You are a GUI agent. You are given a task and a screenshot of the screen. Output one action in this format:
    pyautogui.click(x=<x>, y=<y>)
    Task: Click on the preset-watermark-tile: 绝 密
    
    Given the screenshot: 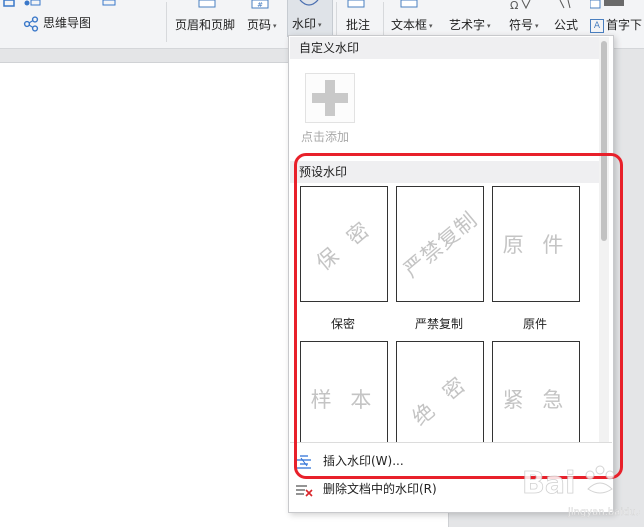 What is the action you would take?
    pyautogui.click(x=440, y=392)
    